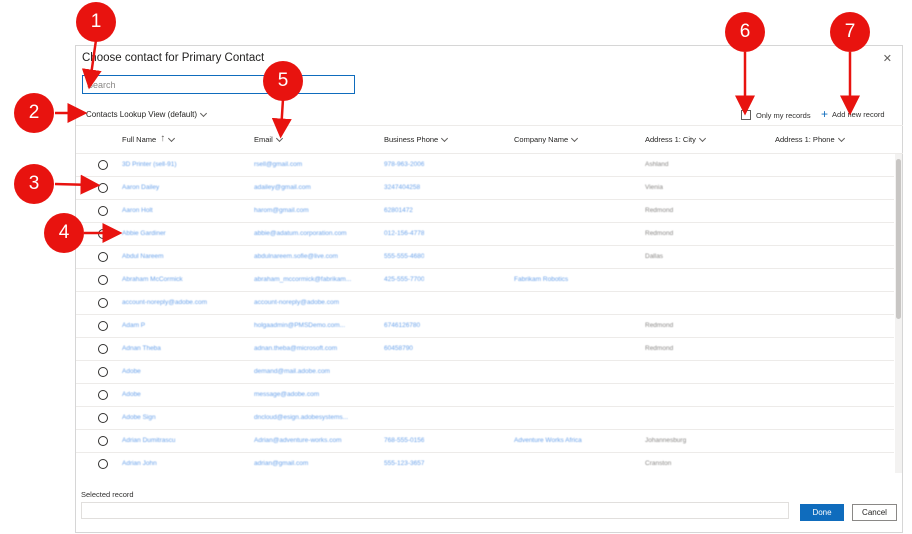 The height and width of the screenshot is (534, 912). What do you see at coordinates (96, 22) in the screenshot?
I see `annotation-callout-1: 1` at bounding box center [96, 22].